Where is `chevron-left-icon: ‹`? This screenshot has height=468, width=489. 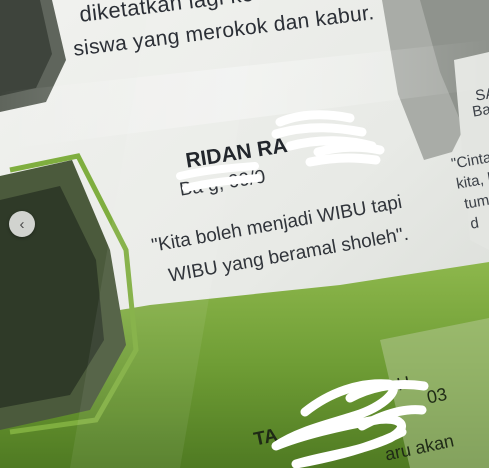 chevron-left-icon: ‹ is located at coordinates (22, 224).